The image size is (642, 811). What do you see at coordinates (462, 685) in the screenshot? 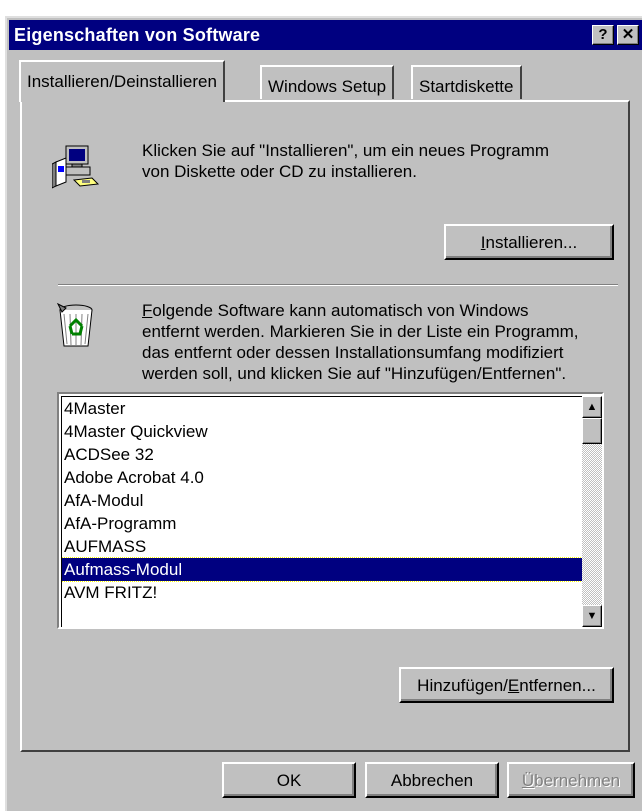
I see `add-remove-prefix: Hinzufügen/` at bounding box center [462, 685].